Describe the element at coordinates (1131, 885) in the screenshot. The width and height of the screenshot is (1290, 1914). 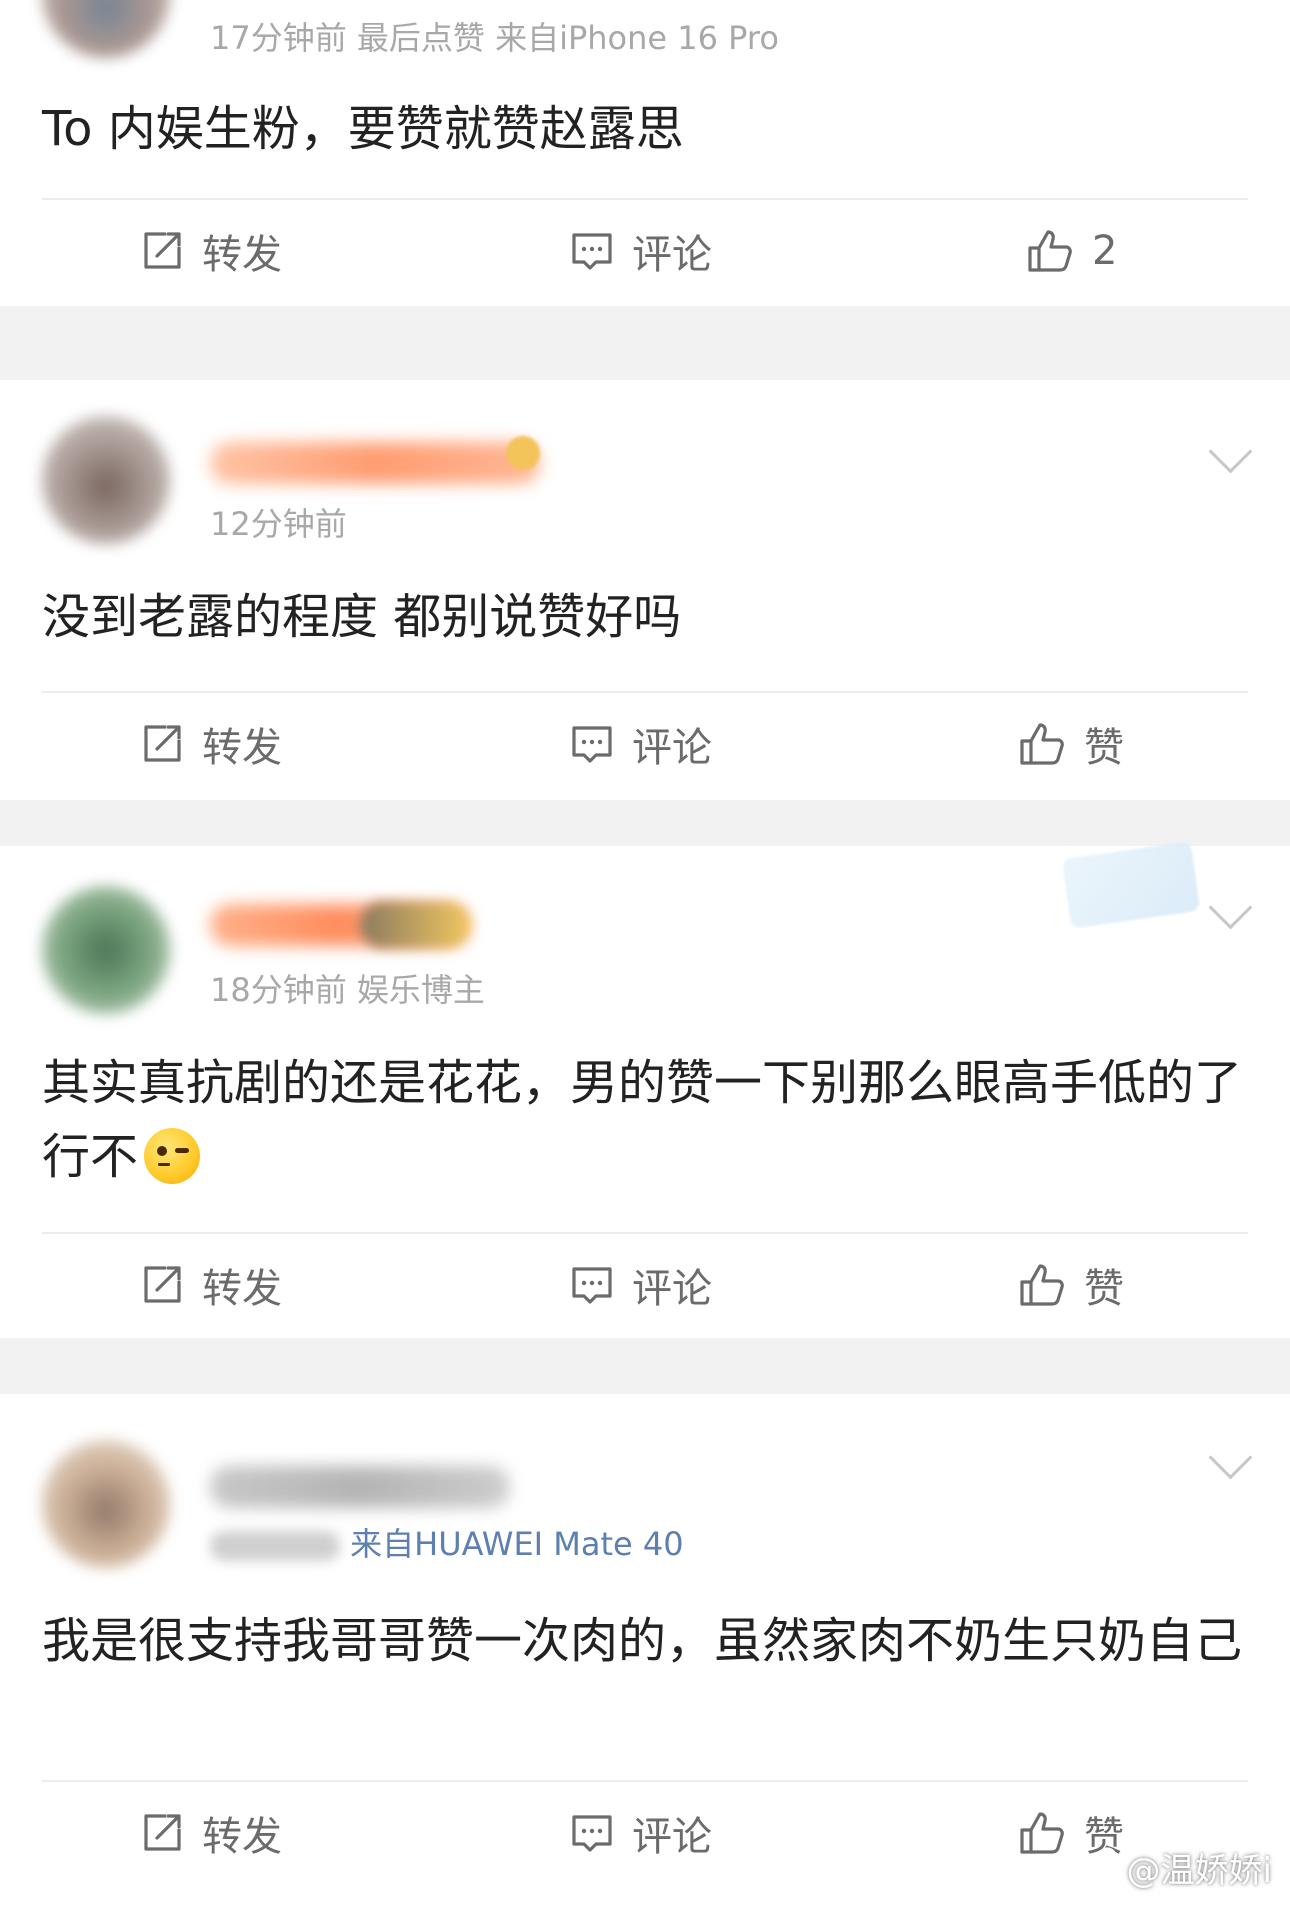
I see `decorative-sticker-icon` at that location.